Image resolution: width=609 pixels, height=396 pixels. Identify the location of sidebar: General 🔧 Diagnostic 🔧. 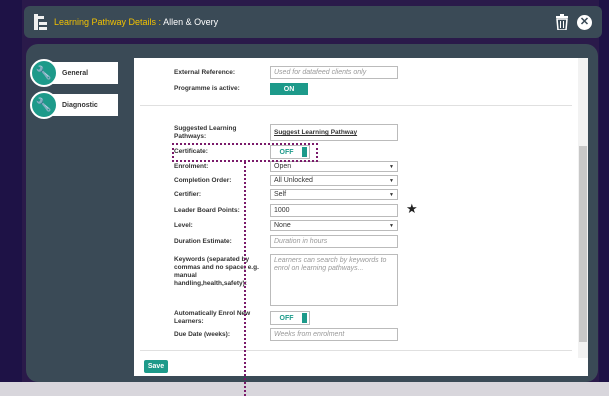
(75, 92).